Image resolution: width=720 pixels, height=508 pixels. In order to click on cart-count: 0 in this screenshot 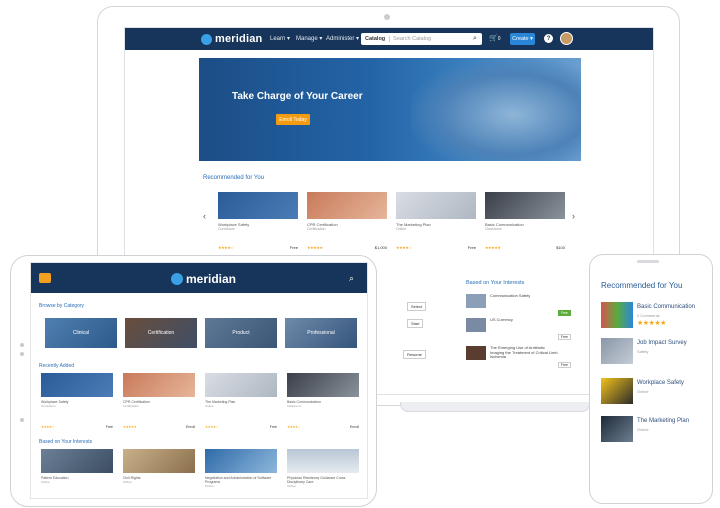, I will do `click(499, 39)`.